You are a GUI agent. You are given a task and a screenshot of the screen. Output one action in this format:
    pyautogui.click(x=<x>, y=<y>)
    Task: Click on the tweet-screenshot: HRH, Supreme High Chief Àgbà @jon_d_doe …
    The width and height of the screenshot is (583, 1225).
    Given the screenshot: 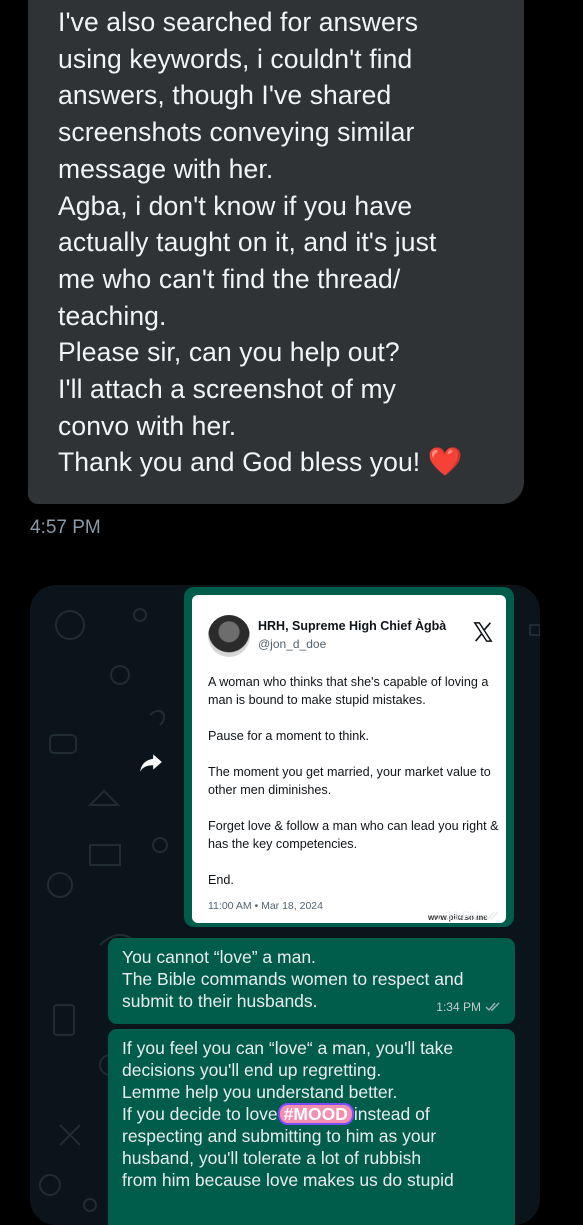 What is the action you would take?
    pyautogui.click(x=349, y=759)
    